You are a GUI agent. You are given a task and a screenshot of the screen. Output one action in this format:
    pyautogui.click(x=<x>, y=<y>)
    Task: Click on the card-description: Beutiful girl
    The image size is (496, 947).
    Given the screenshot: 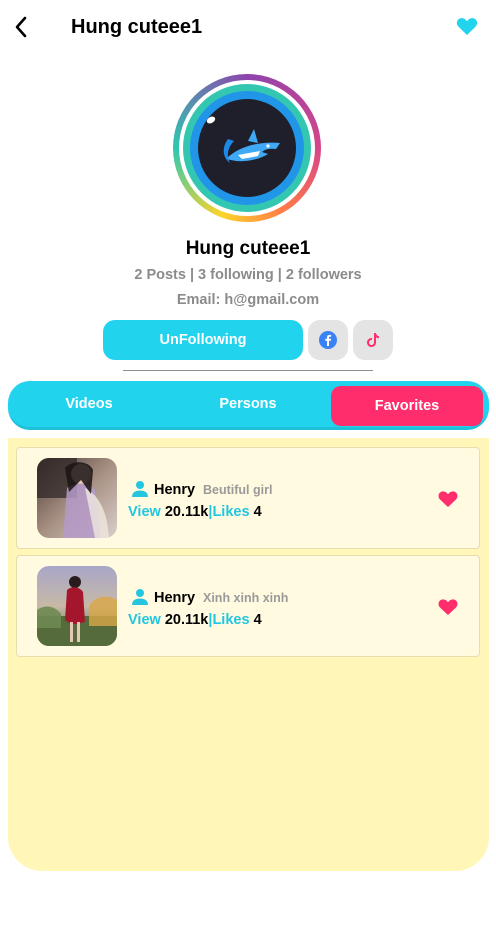 What is the action you would take?
    pyautogui.click(x=238, y=490)
    